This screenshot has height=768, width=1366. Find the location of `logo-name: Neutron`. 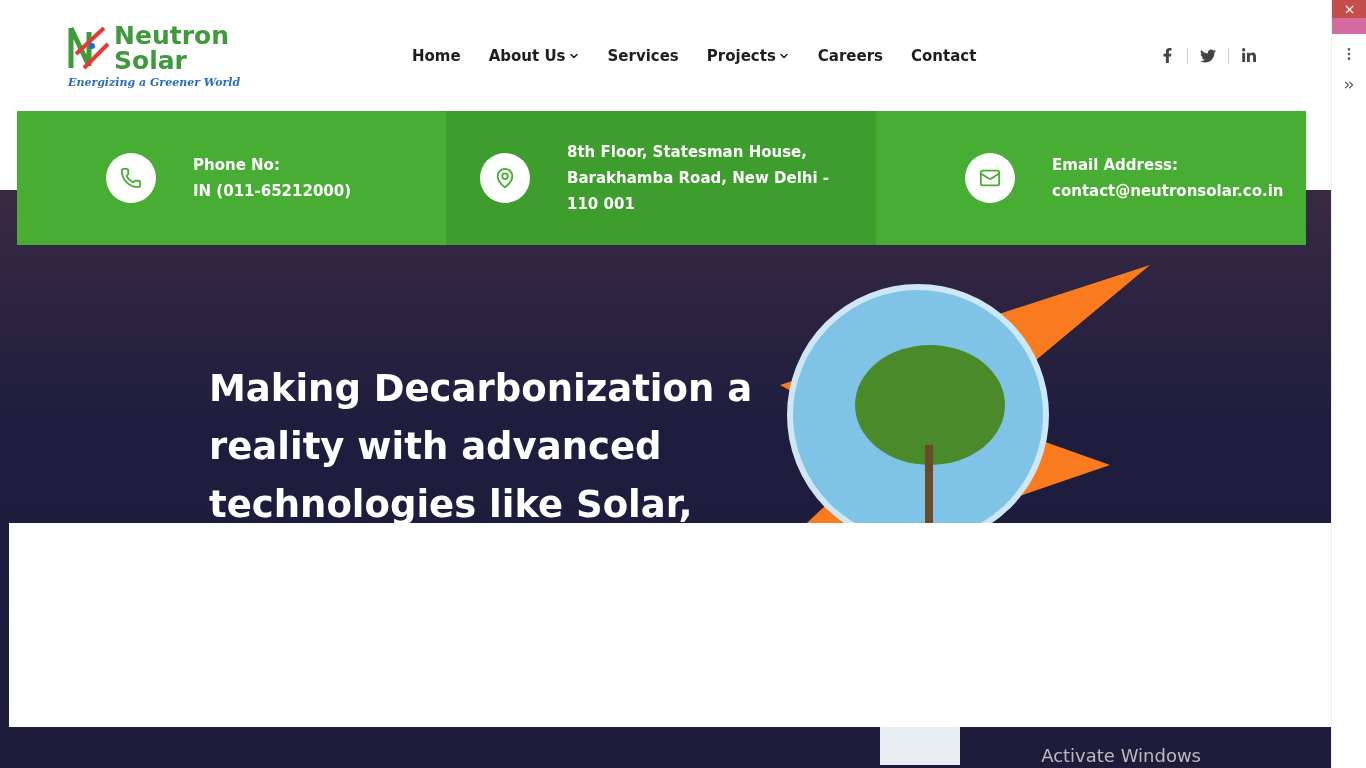

logo-name: Neutron is located at coordinates (171, 35).